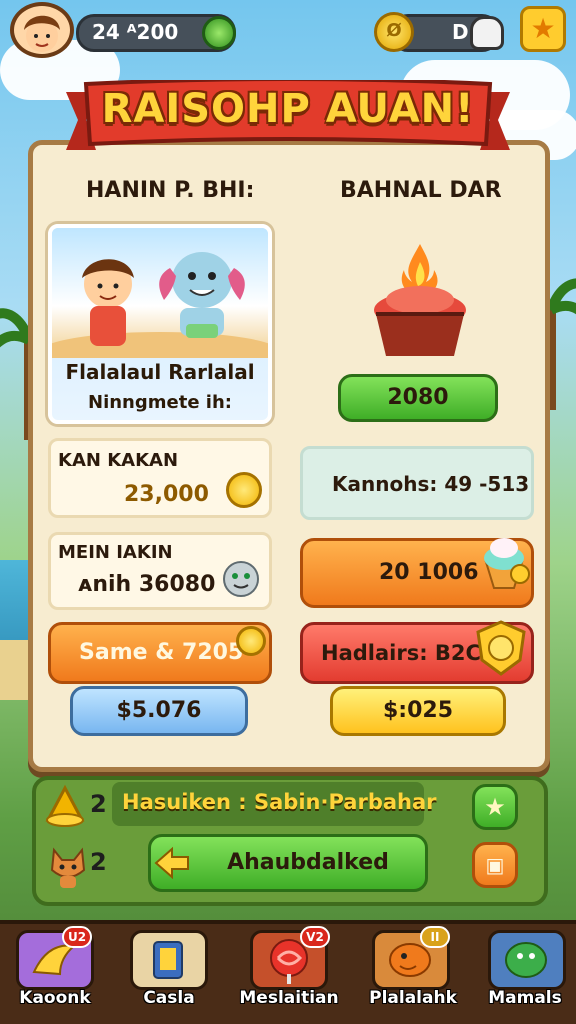 Image resolution: width=576 pixels, height=1024 pixels. Describe the element at coordinates (98, 862) in the screenshot. I see `quest-count-2: 2` at that location.